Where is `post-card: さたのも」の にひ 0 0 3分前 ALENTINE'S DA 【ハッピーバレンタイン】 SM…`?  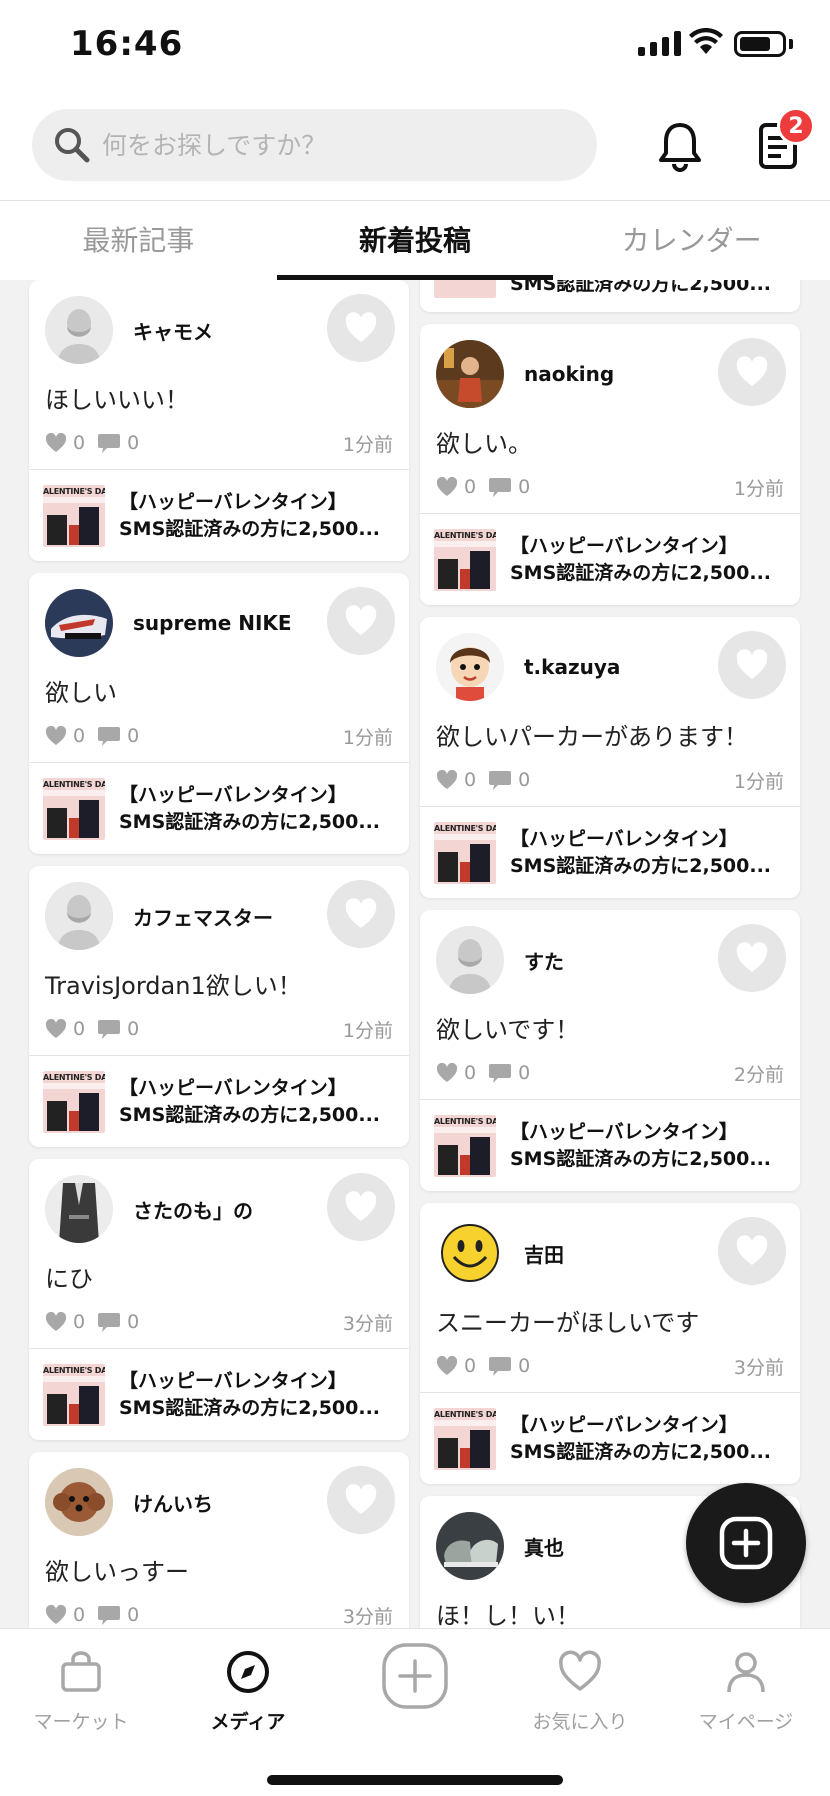
post-card: さたのも」の にひ 0 0 3分前 ALENTINE'S DA 【ハッピーバレンタイン】 SM… is located at coordinates (219, 1299).